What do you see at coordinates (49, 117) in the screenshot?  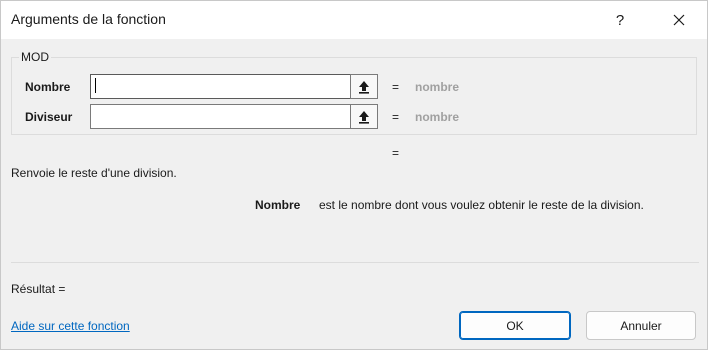 I see `argument-label-diviseur: Diviseur` at bounding box center [49, 117].